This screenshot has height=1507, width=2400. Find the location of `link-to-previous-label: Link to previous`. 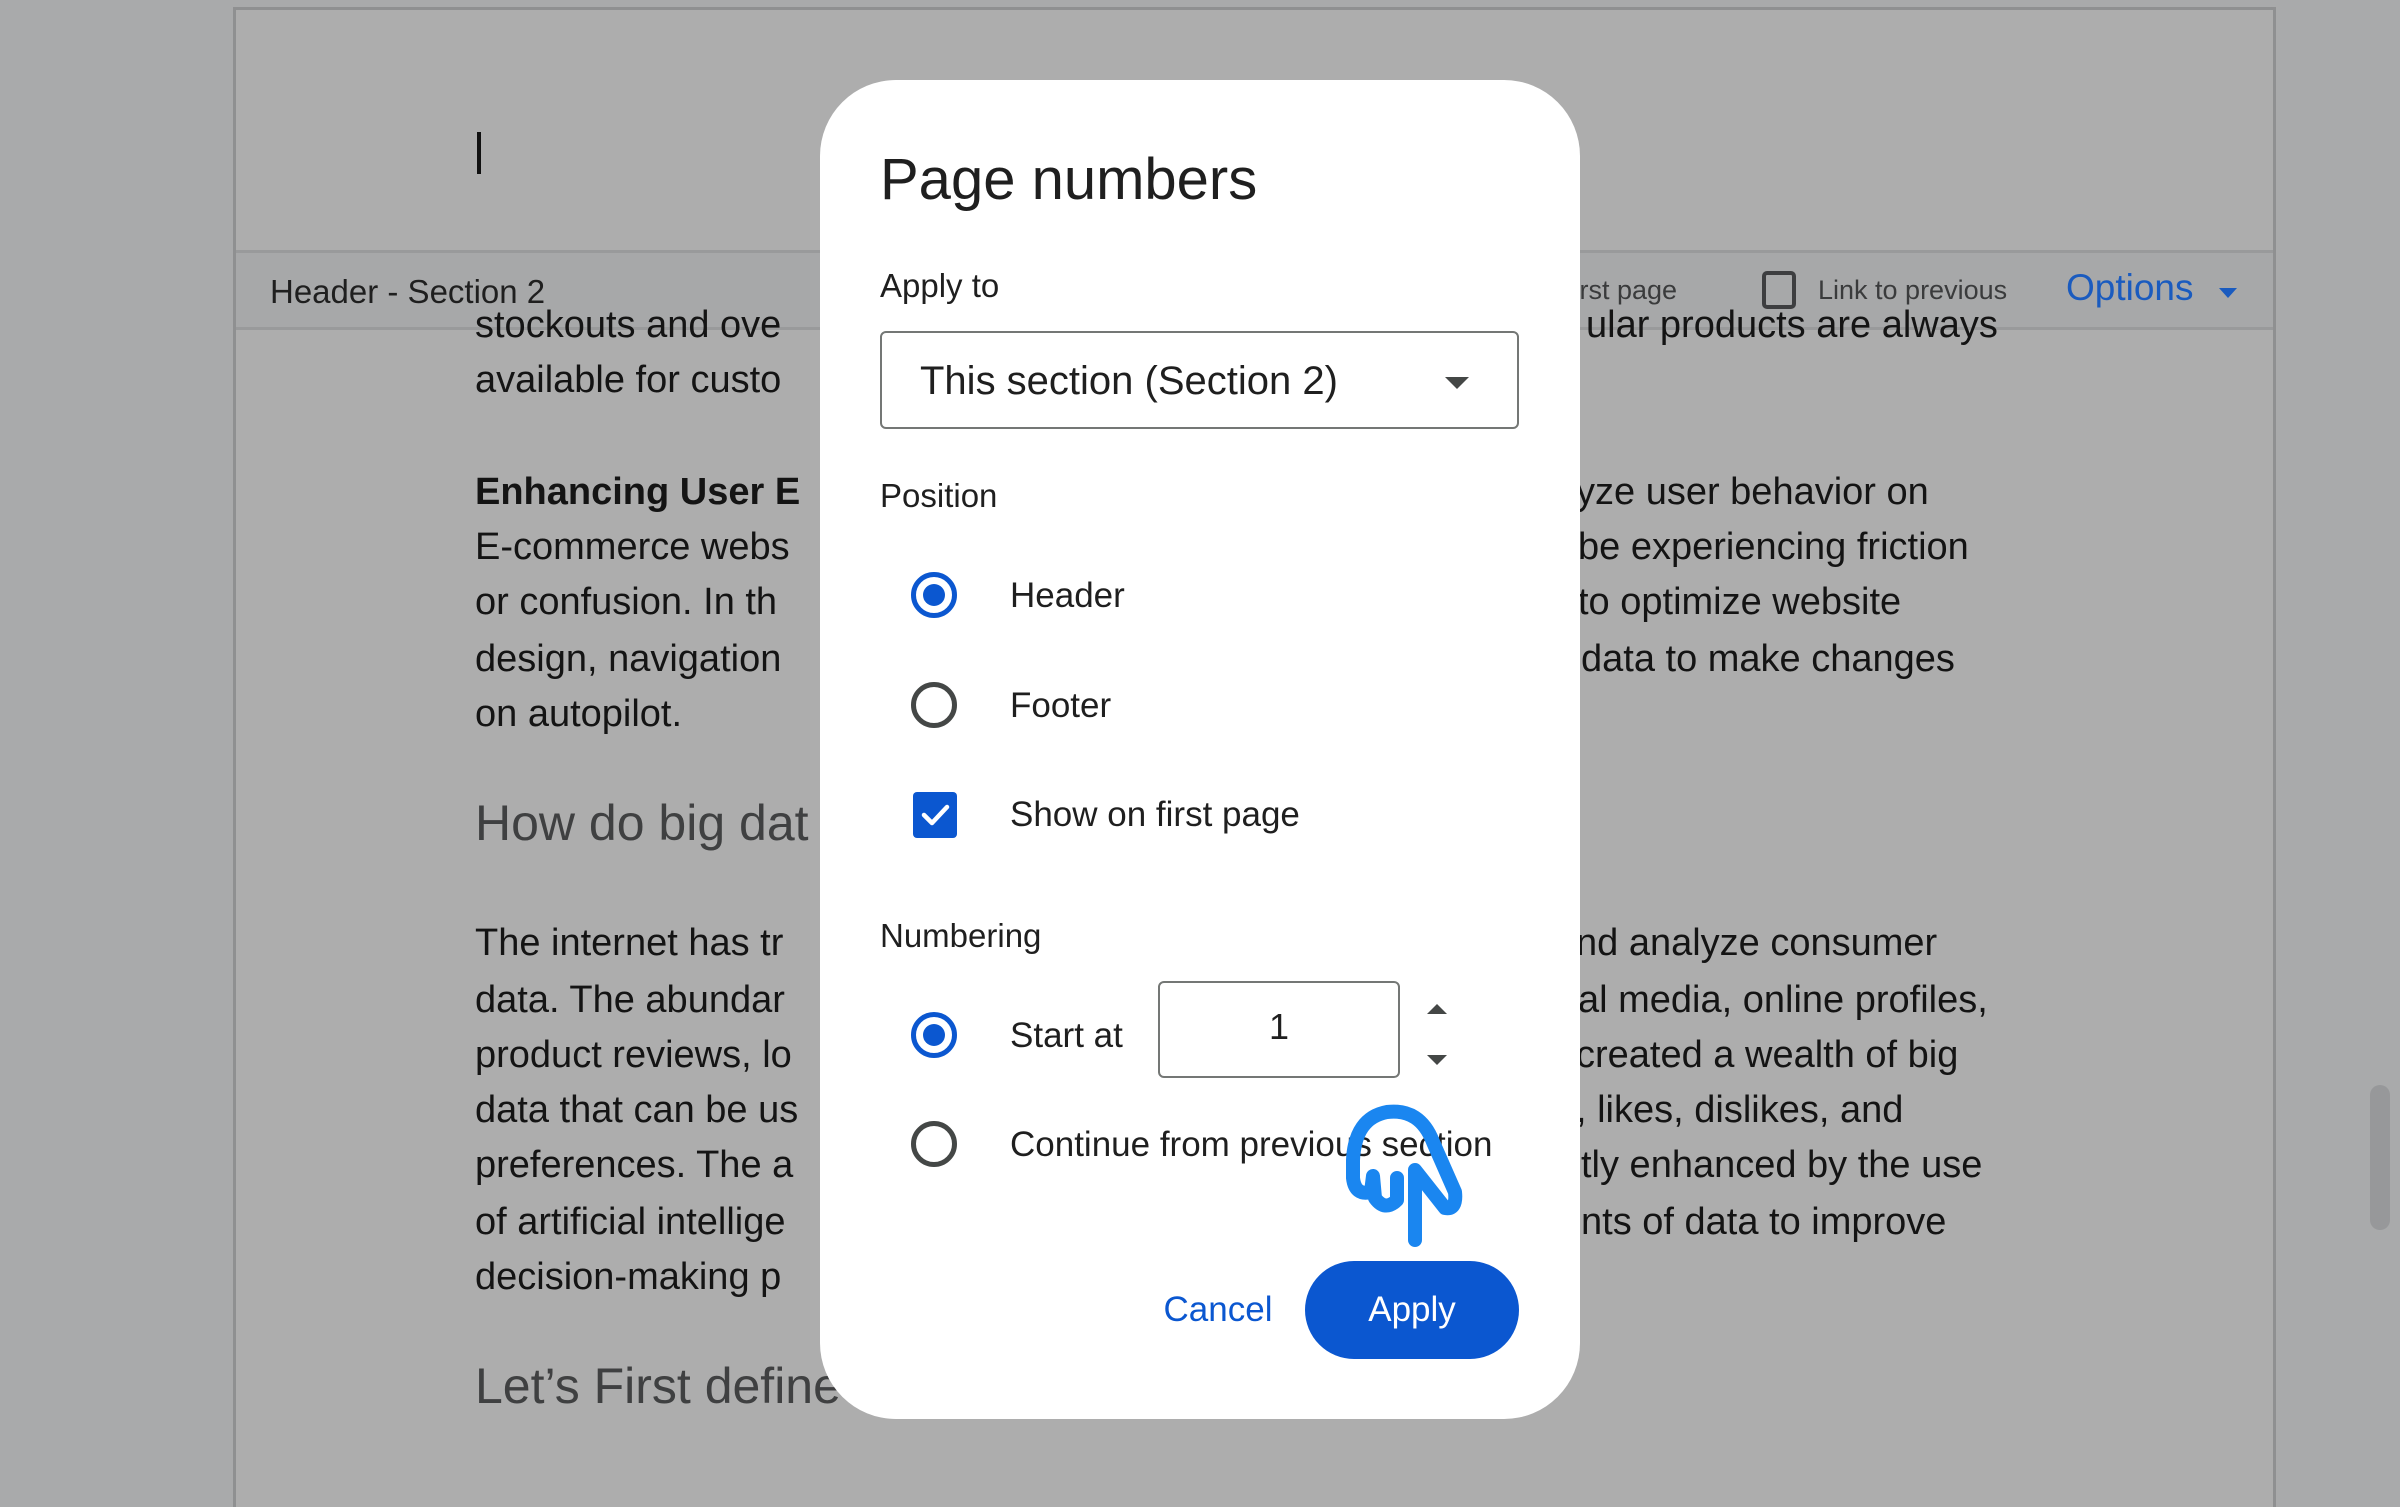

link-to-previous-label: Link to previous is located at coordinates (1912, 290).